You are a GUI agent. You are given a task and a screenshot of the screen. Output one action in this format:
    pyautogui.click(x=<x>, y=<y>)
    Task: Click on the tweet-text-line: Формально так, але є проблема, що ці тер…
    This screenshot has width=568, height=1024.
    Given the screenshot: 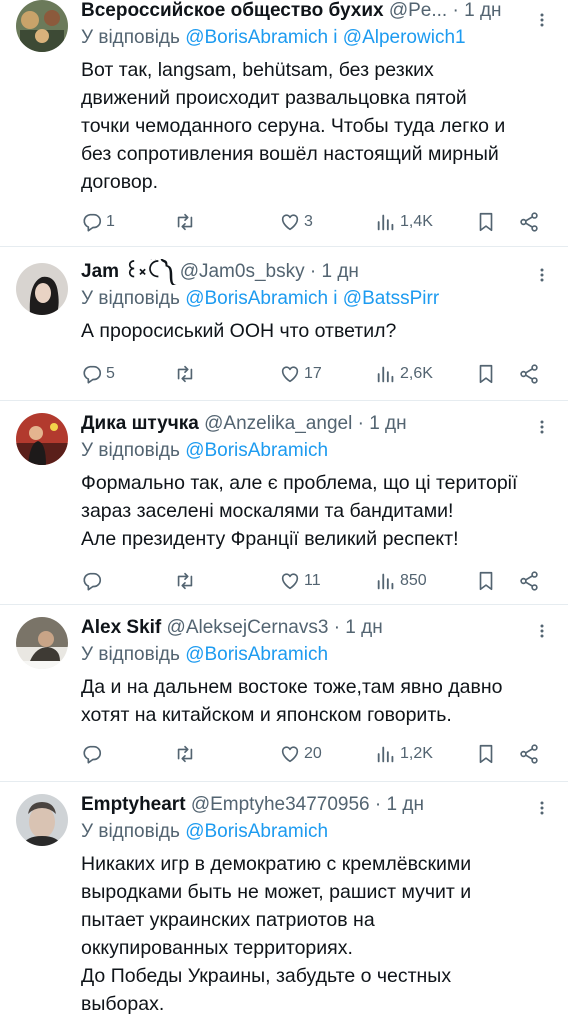 What is the action you would take?
    pyautogui.click(x=299, y=483)
    